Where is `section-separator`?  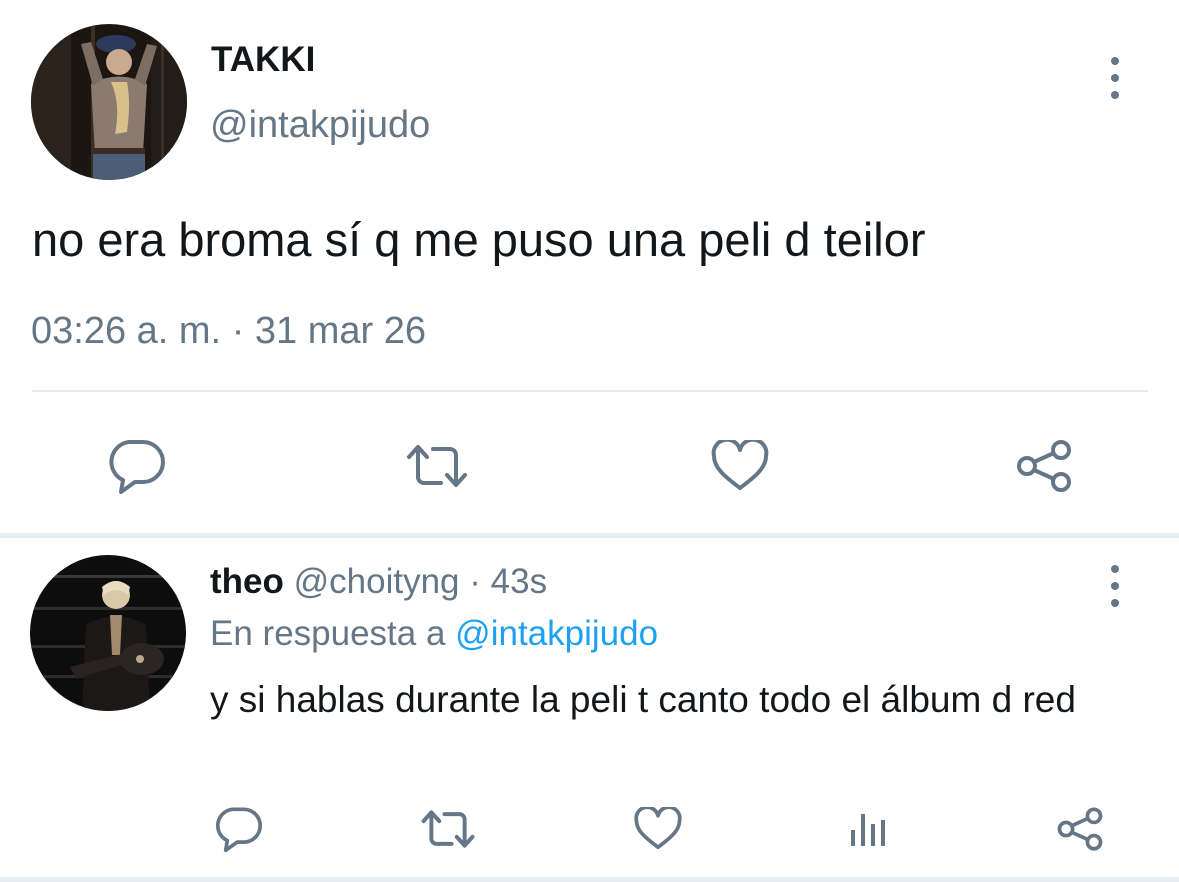
section-separator is located at coordinates (589, 535).